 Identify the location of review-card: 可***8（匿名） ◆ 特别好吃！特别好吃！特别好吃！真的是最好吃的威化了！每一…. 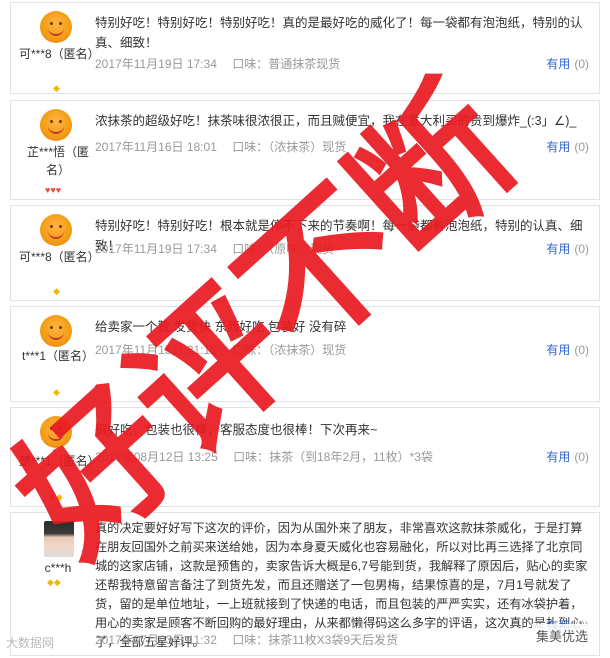
(305, 48).